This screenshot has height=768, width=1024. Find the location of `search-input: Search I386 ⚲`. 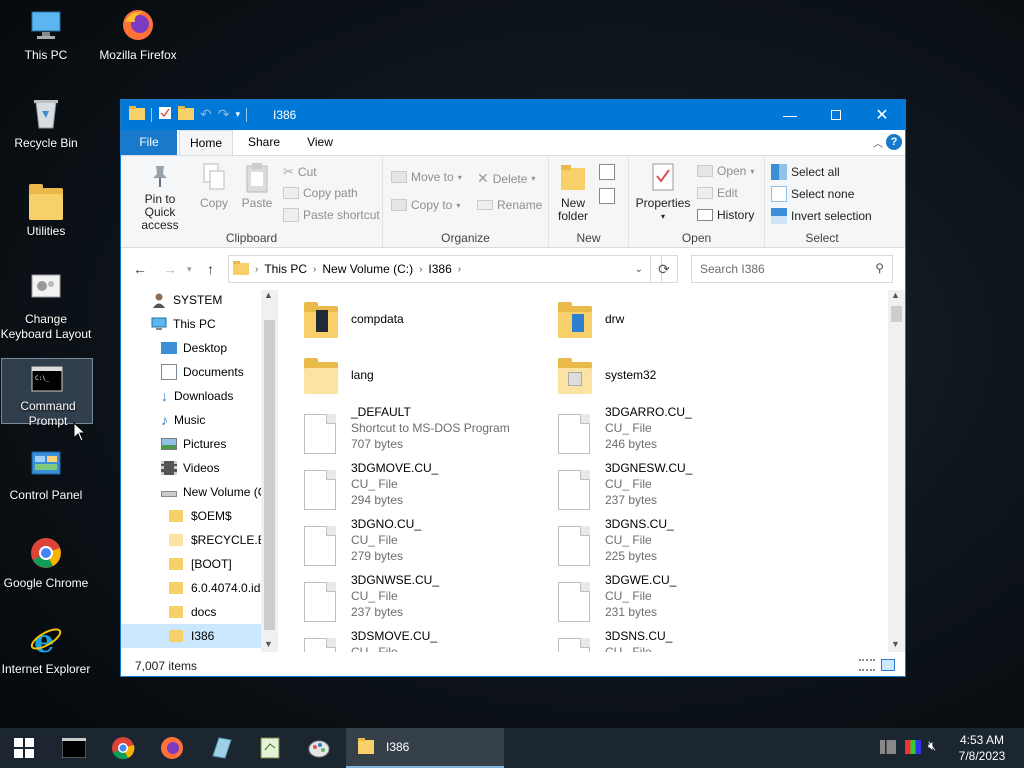

search-input: Search I386 ⚲ is located at coordinates (792, 269).